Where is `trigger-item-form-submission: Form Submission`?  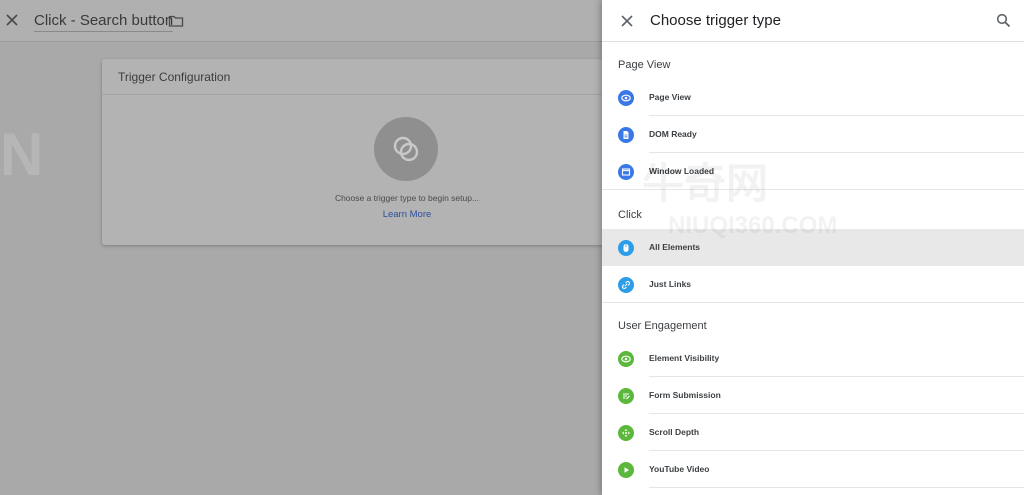 trigger-item-form-submission: Form Submission is located at coordinates (813, 395).